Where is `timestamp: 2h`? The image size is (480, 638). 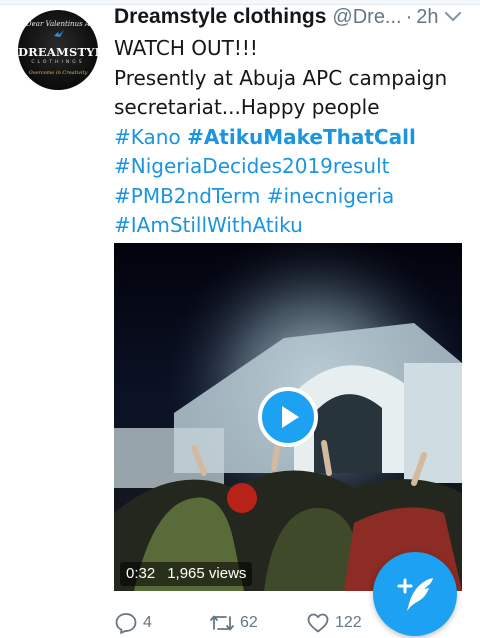
timestamp: 2h is located at coordinates (427, 17).